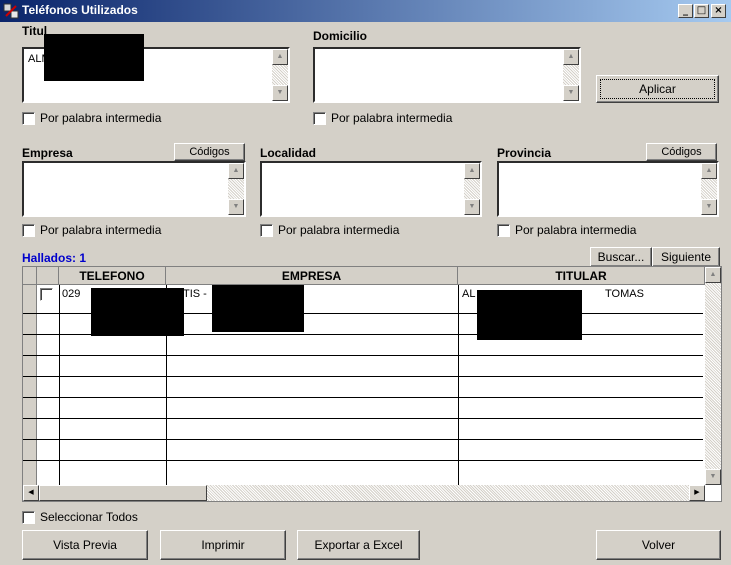  I want to click on app-icon, so click(11, 11).